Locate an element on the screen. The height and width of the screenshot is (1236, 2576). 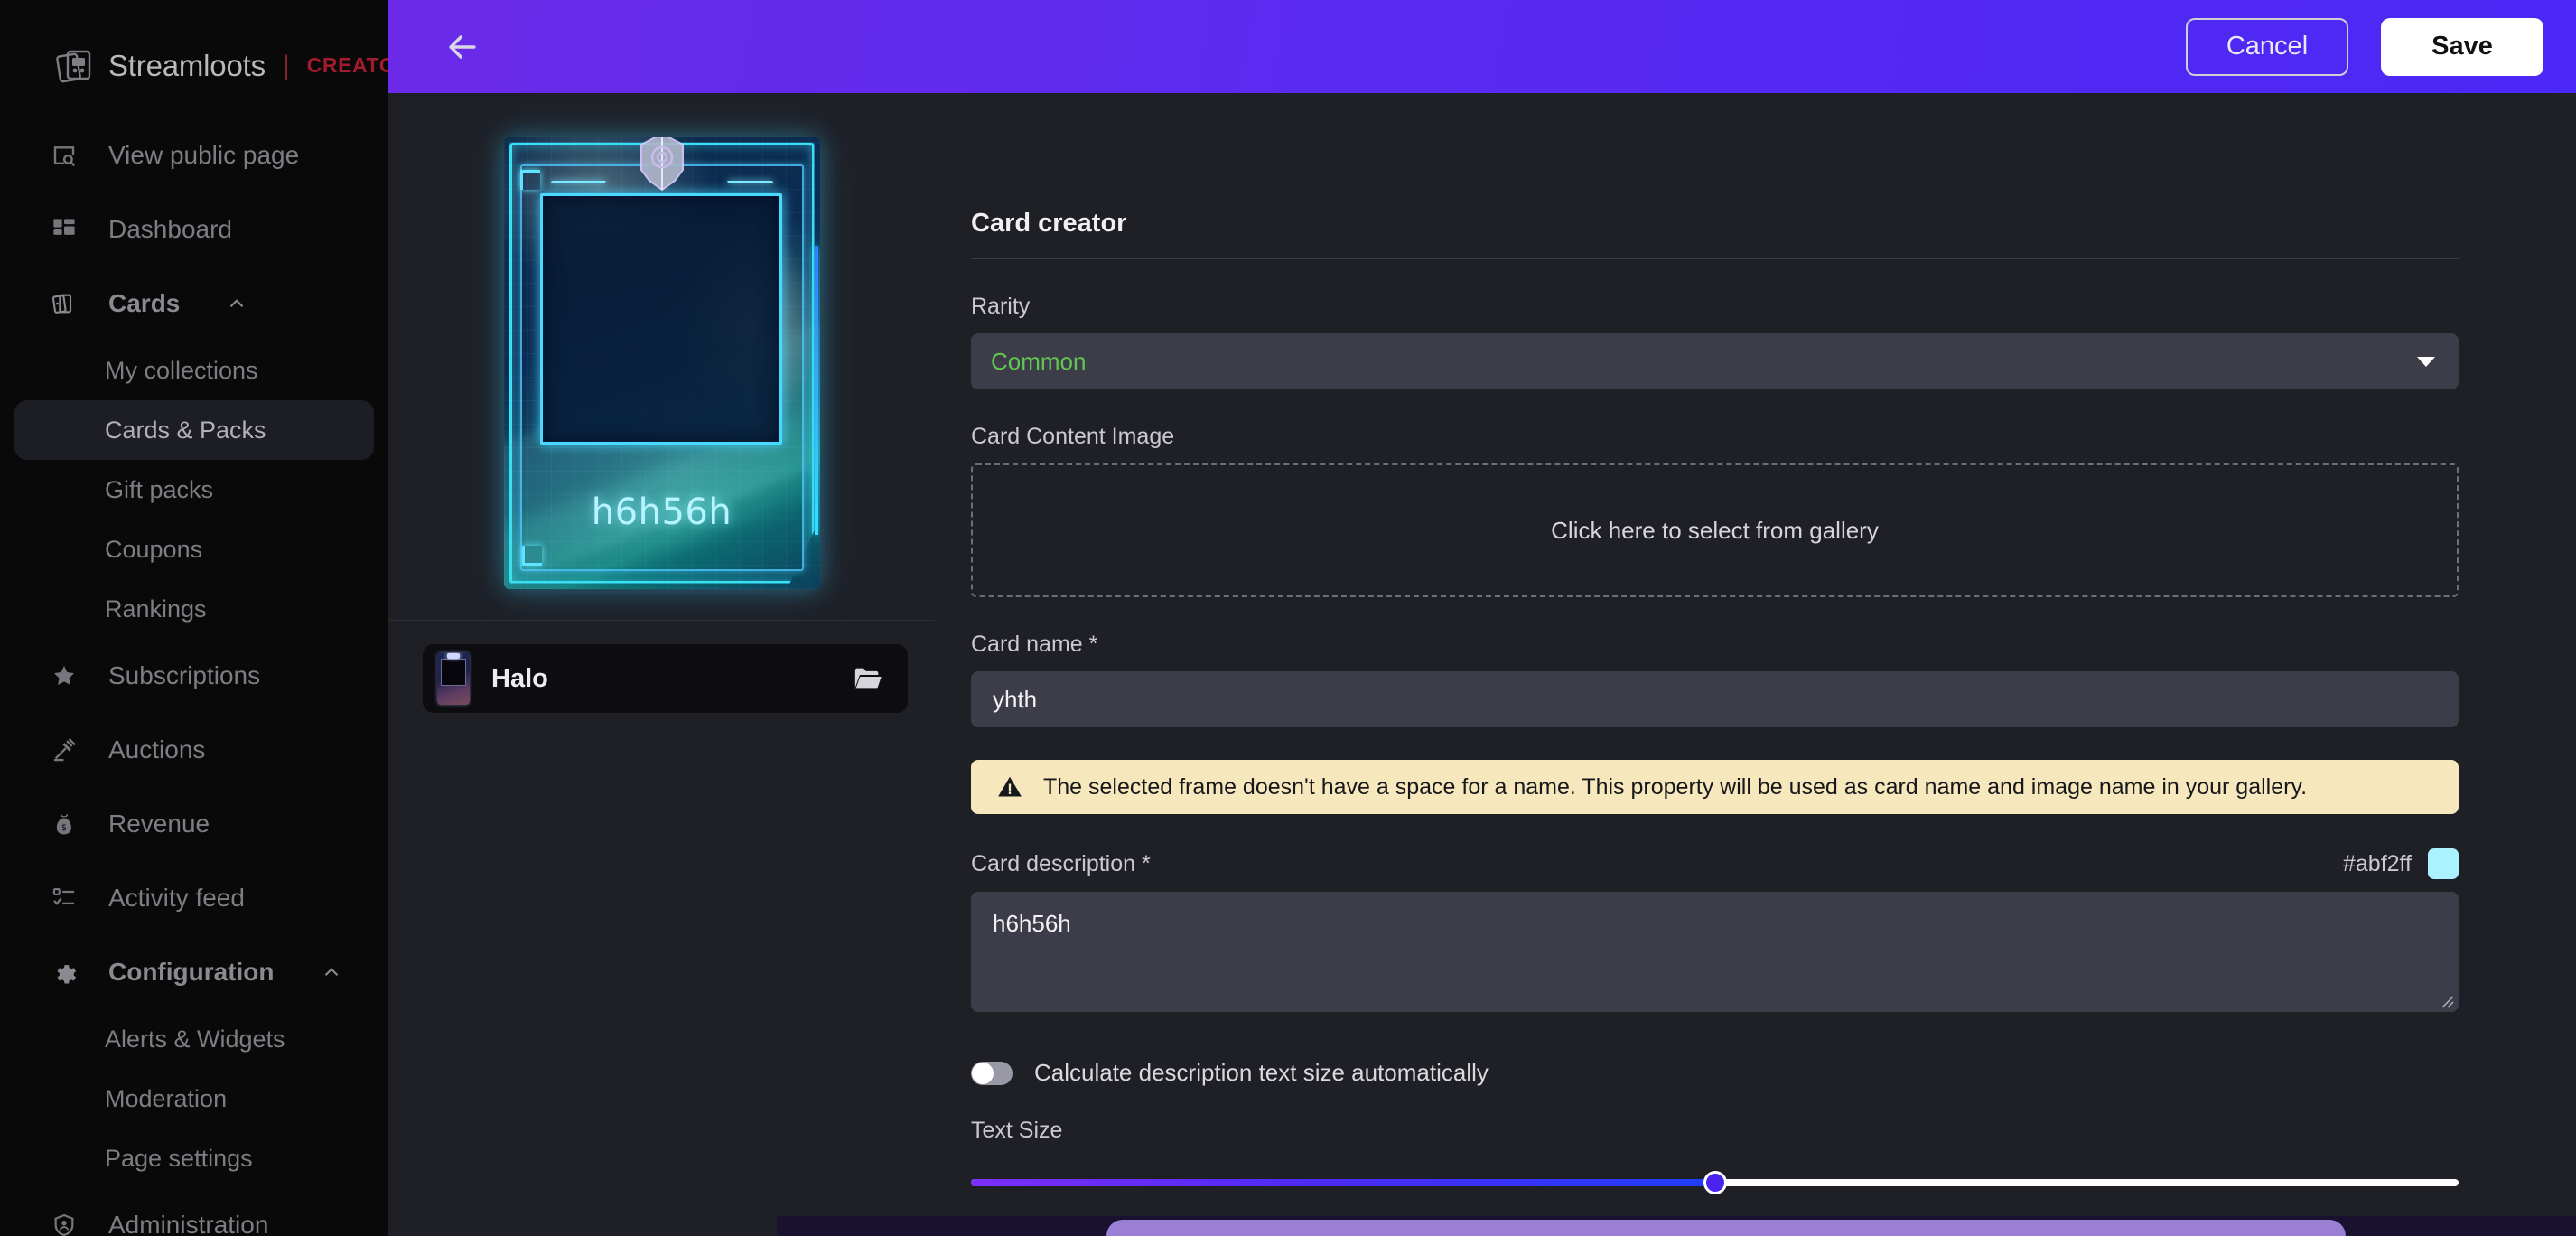
dashboard-icon is located at coordinates (64, 229).